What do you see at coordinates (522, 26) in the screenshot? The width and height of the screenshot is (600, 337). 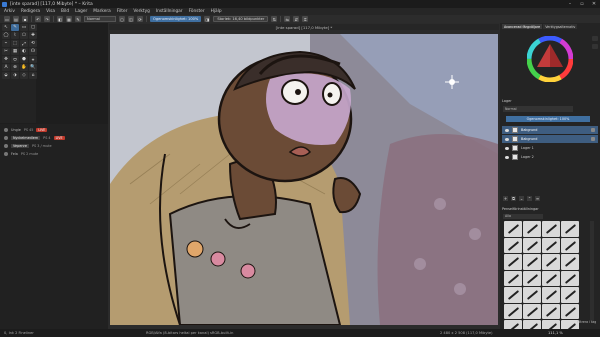 I see `tab-advanced-color: Avancerad färgväljare` at bounding box center [522, 26].